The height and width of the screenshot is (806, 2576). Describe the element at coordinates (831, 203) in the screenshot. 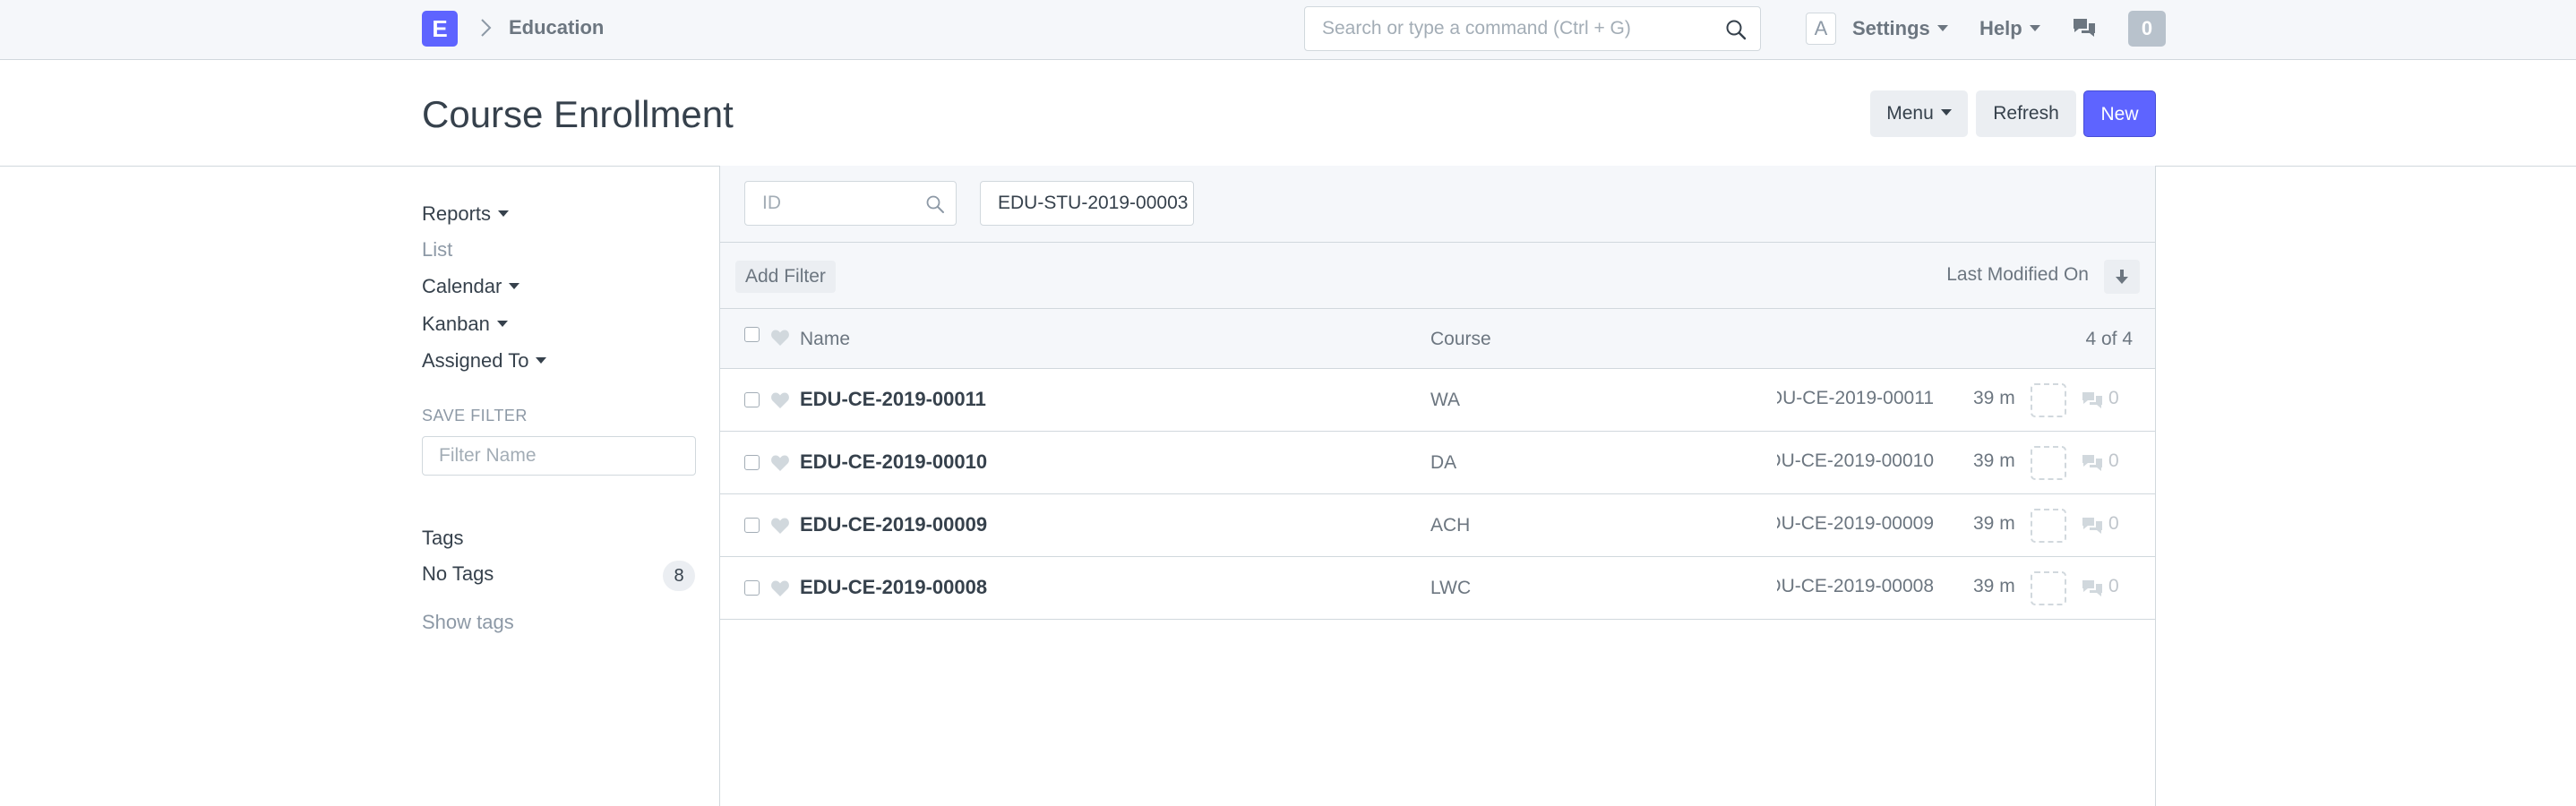

I see `id-filter-input` at that location.